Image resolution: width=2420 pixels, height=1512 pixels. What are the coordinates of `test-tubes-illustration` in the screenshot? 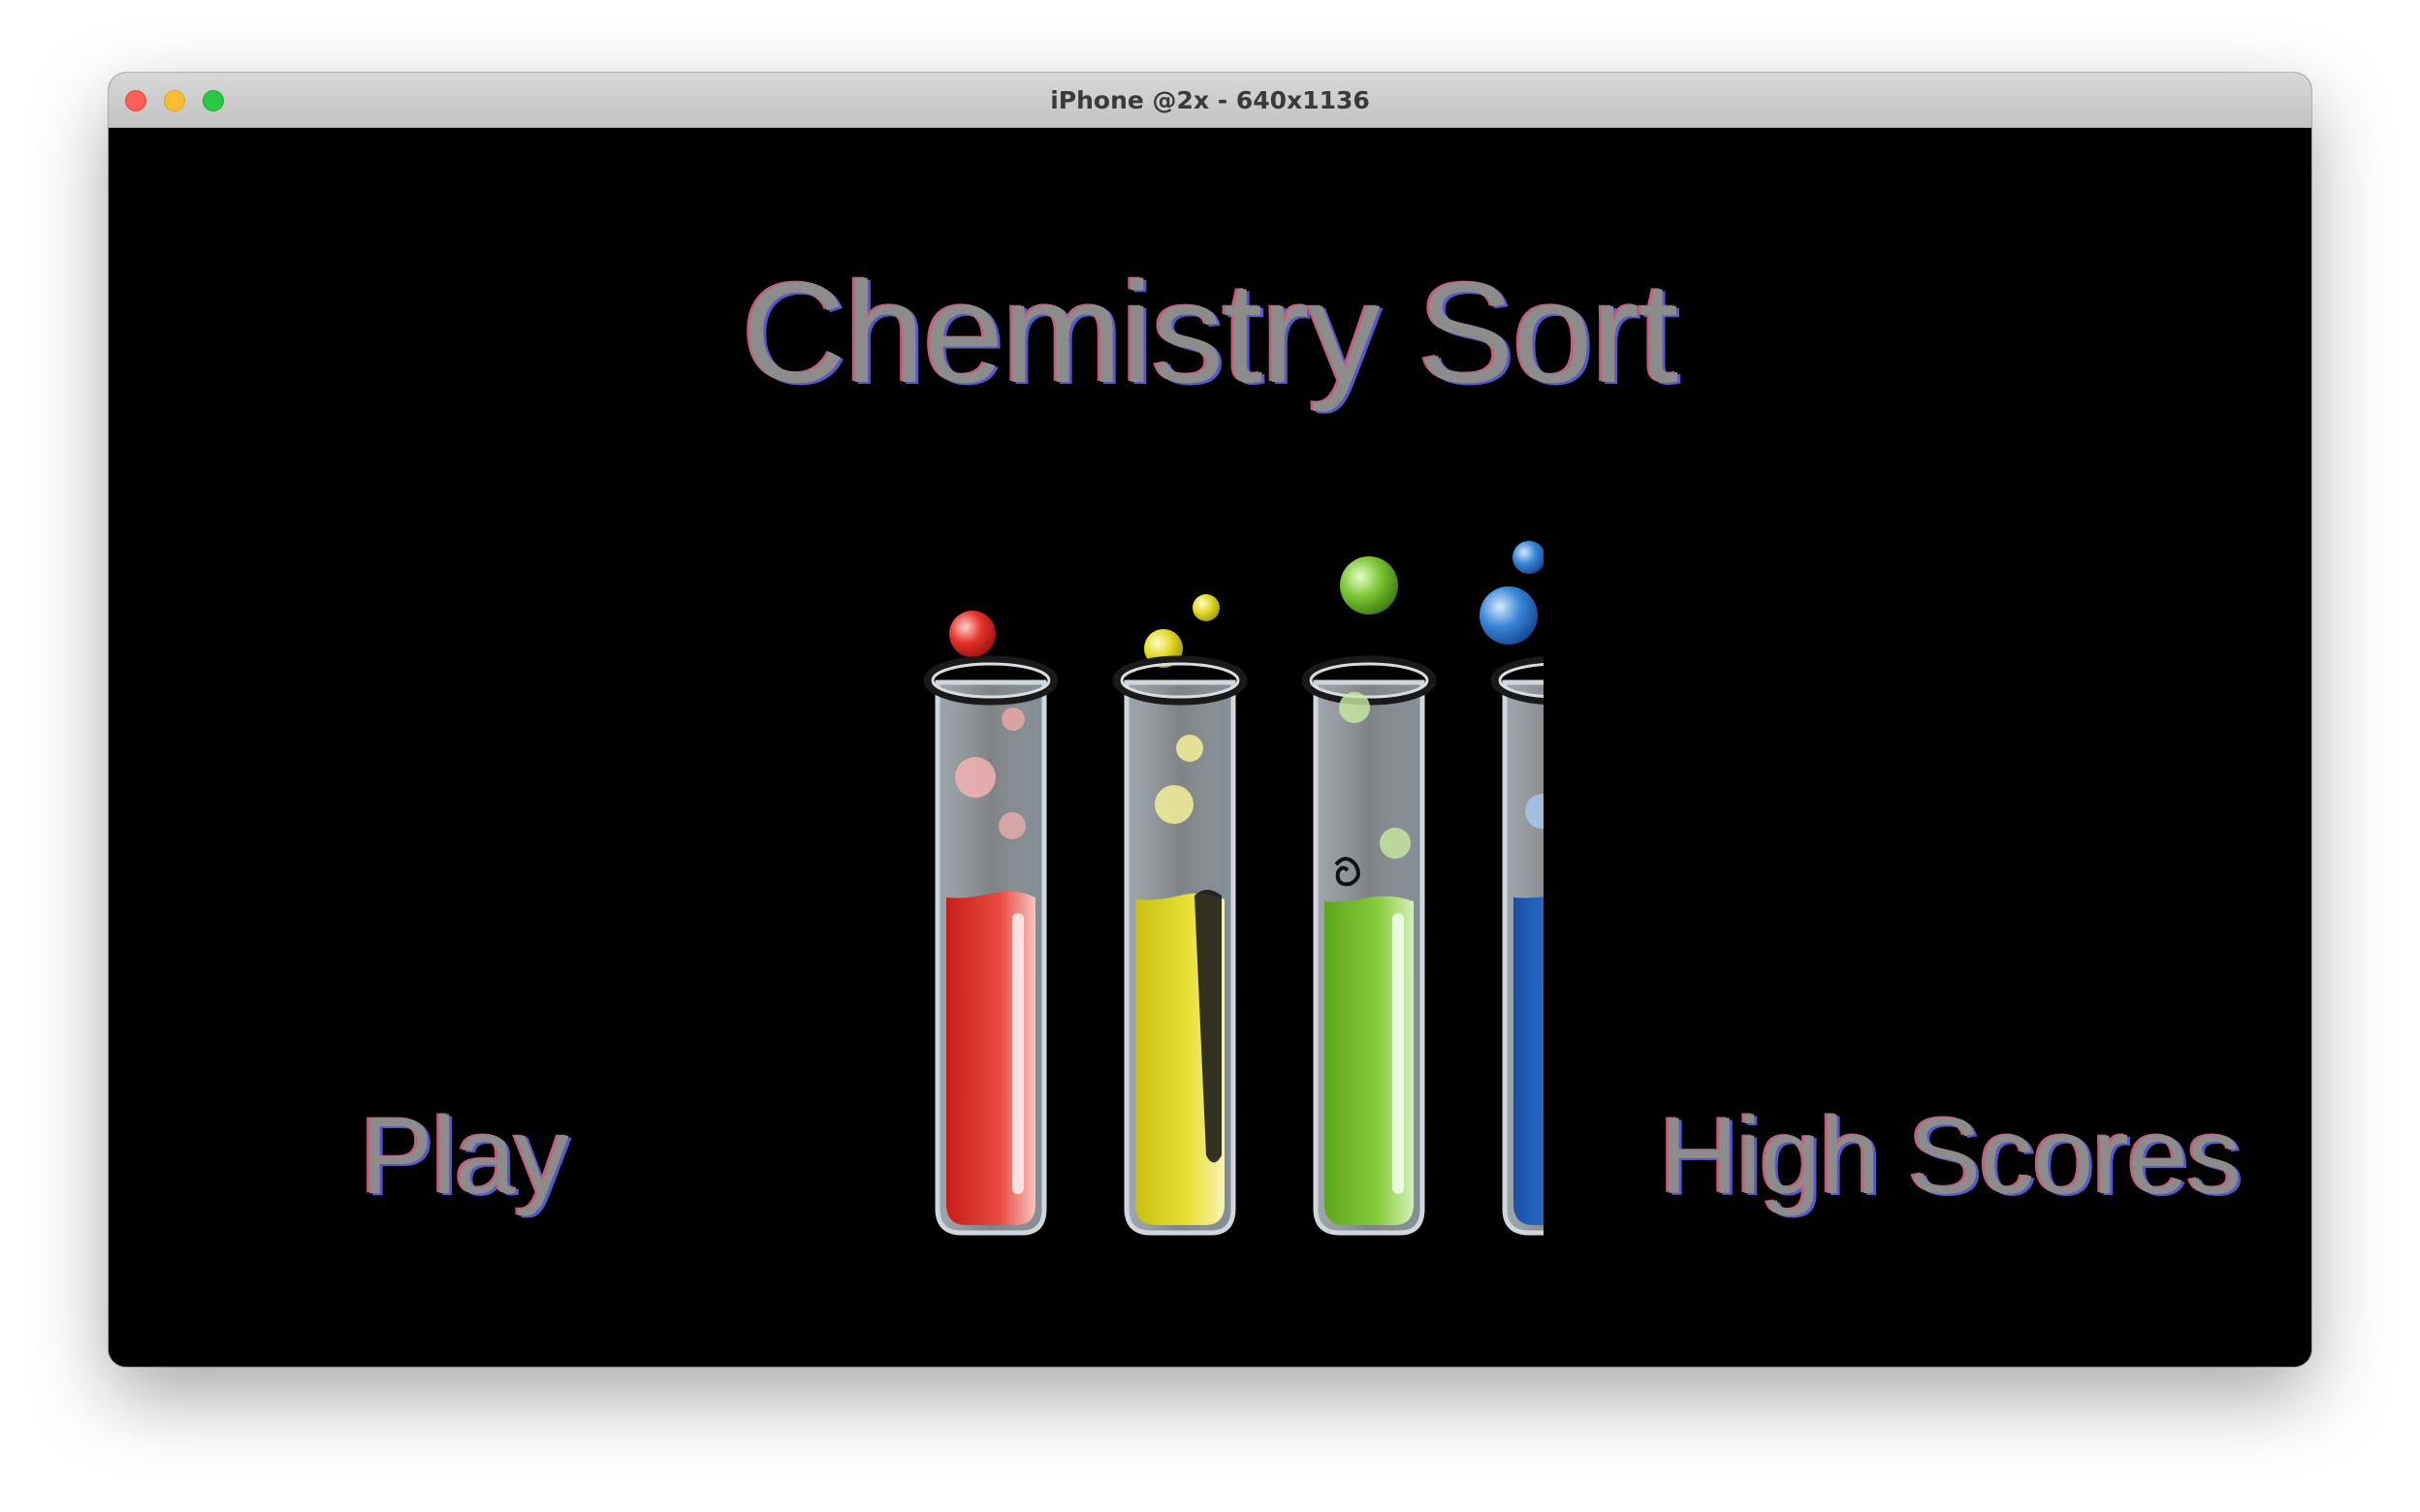 It's located at (1233, 889).